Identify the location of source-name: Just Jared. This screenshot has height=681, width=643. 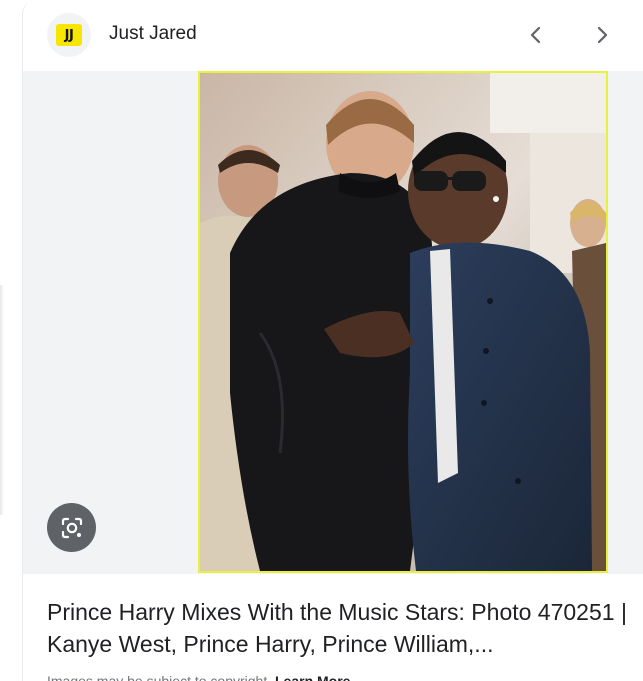
(153, 34).